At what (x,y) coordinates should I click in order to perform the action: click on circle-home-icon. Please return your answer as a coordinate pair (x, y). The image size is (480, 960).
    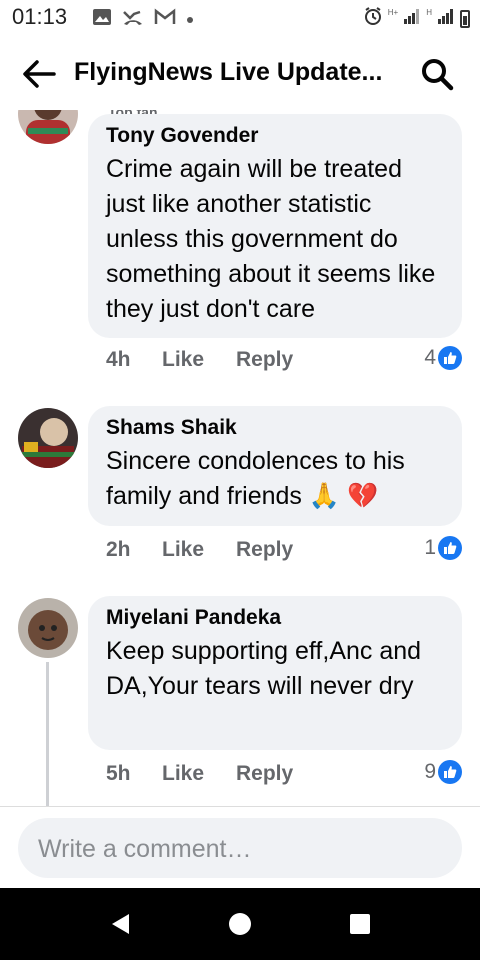
    Looking at the image, I should click on (240, 926).